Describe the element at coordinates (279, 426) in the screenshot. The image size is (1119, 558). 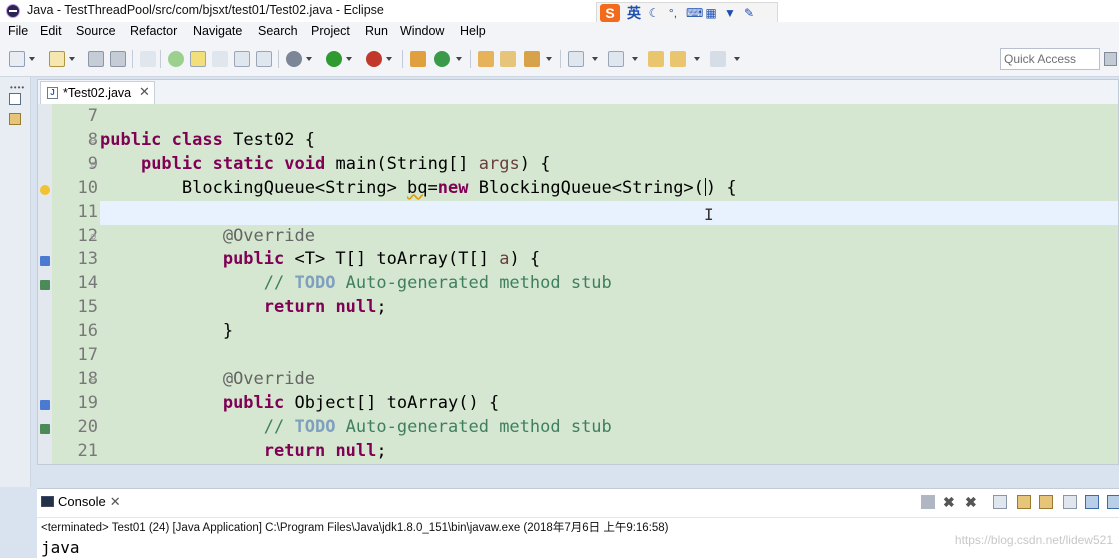
I see `code-token: //` at that location.